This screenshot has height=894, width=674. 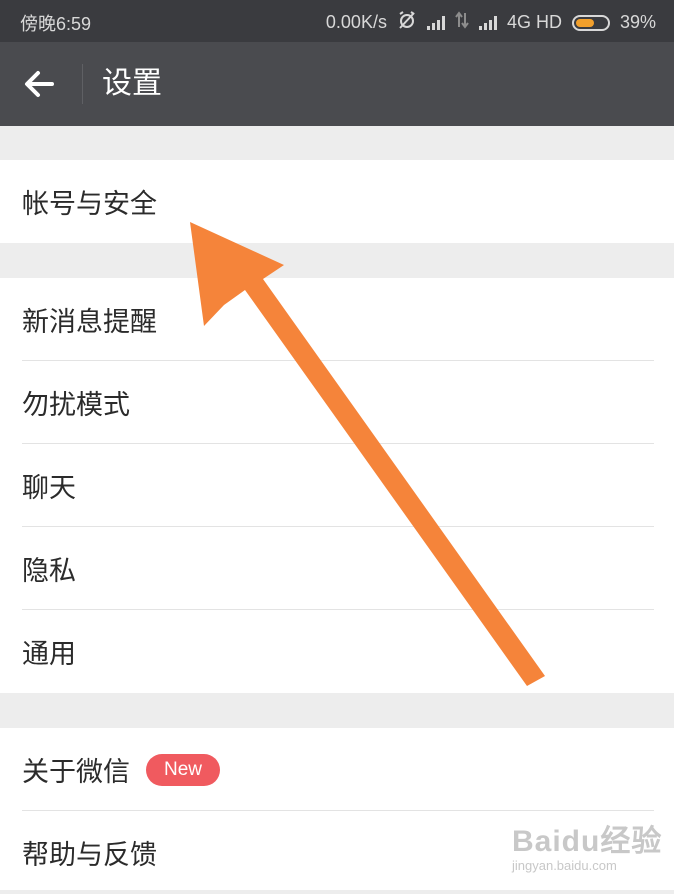 What do you see at coordinates (590, 22) in the screenshot?
I see `battery-icon` at bounding box center [590, 22].